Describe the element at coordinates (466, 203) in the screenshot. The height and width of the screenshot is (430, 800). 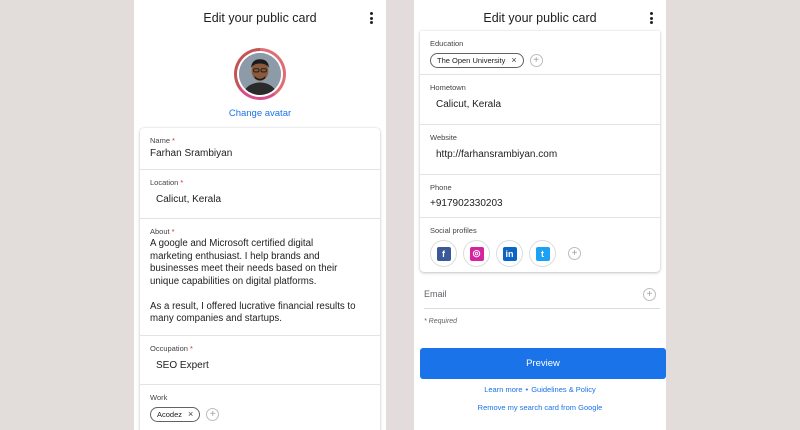
I see `phone-value: +917902330203` at that location.